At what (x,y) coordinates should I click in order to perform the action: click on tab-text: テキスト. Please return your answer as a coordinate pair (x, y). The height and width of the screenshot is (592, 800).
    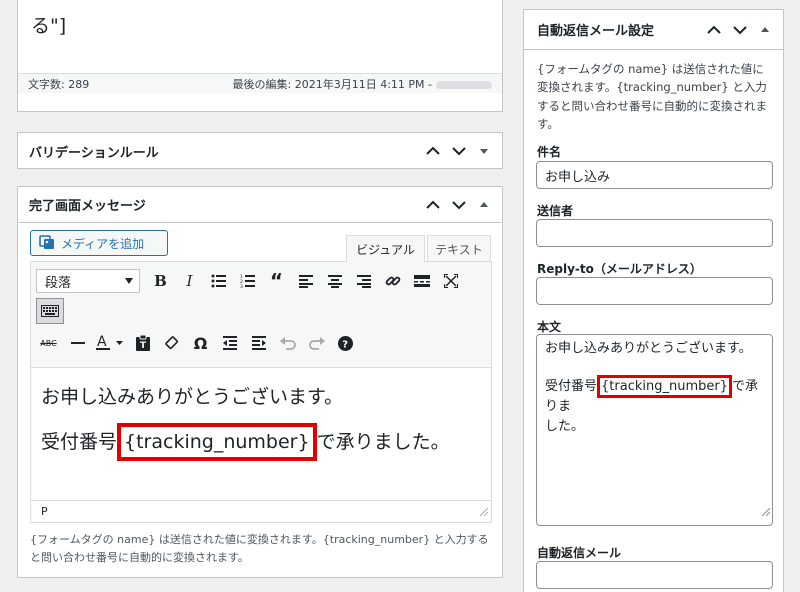
    Looking at the image, I should click on (459, 248).